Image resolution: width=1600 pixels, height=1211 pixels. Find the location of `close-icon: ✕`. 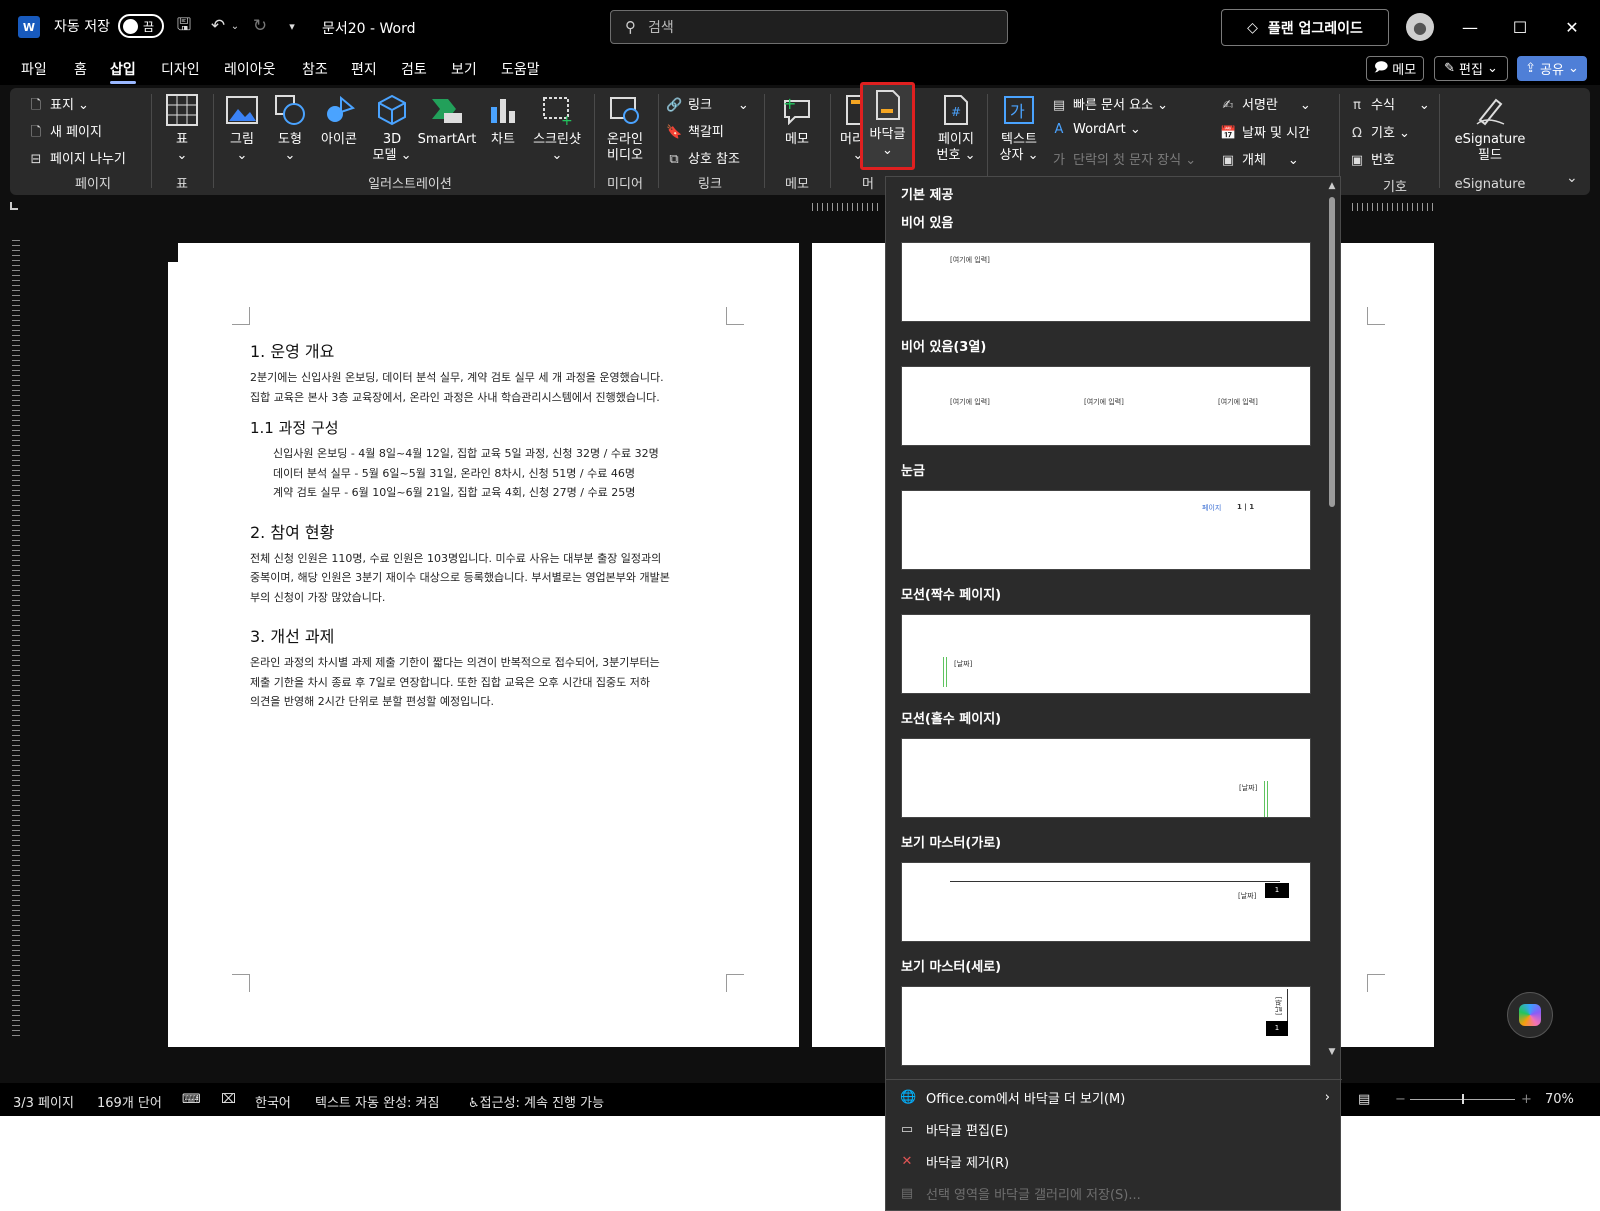

close-icon: ✕ is located at coordinates (1572, 27).